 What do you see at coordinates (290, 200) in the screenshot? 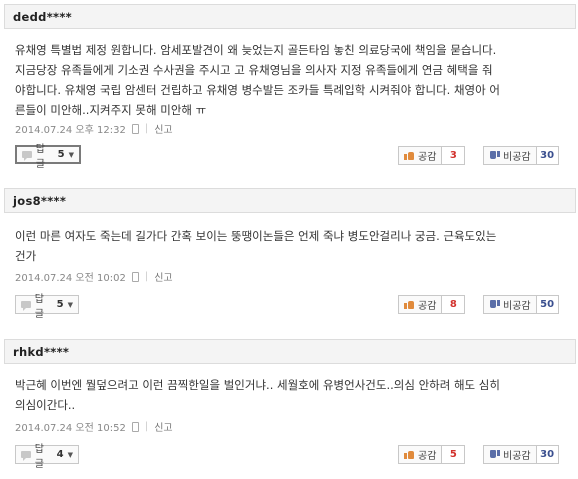
I see `comment-header: jos8****` at bounding box center [290, 200].